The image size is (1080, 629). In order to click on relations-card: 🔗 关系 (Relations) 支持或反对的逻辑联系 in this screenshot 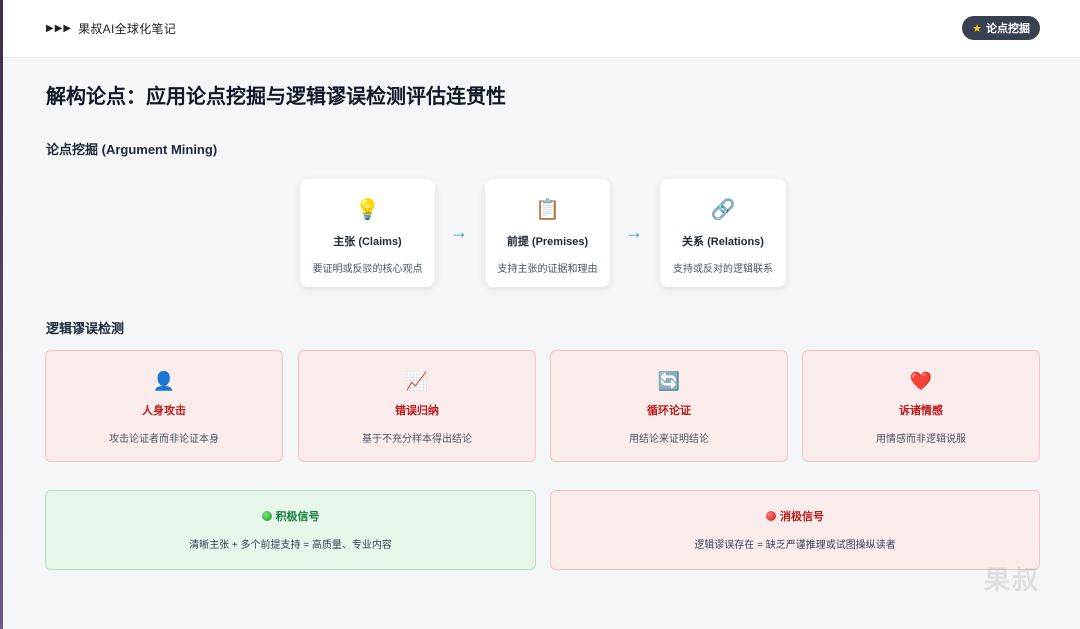, I will do `click(723, 233)`.